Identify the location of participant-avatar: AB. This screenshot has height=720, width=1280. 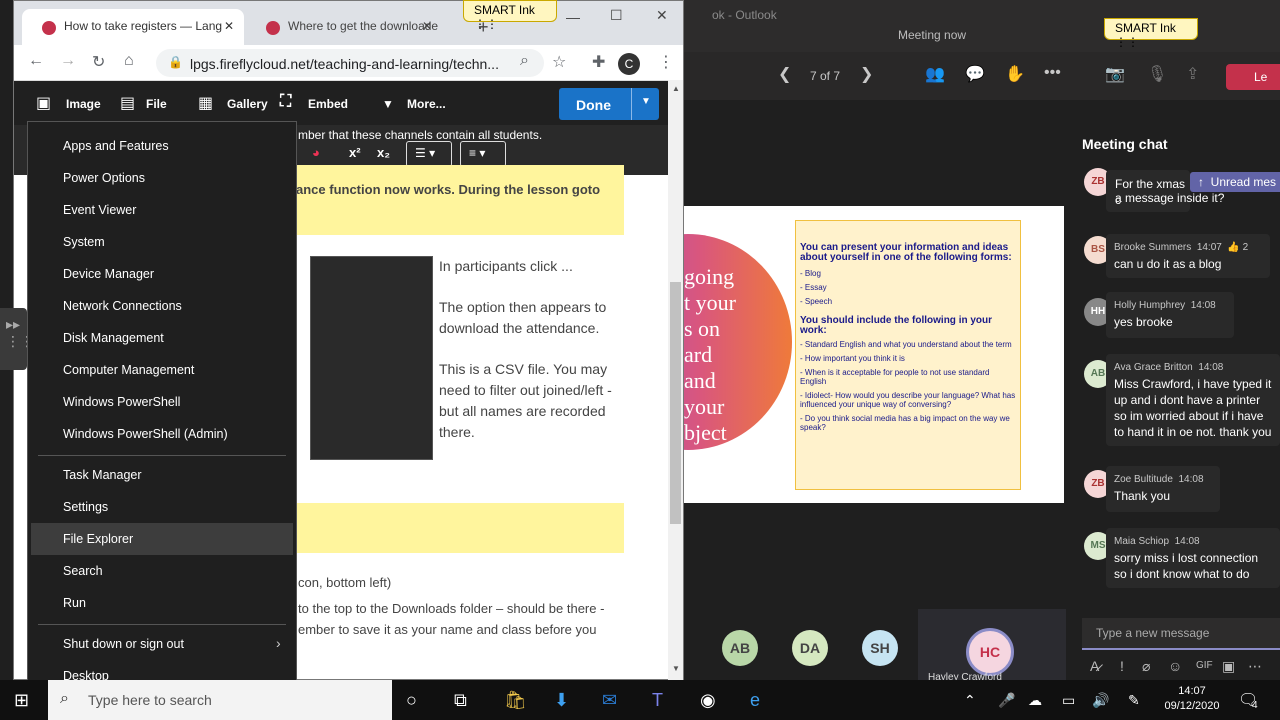
(740, 648).